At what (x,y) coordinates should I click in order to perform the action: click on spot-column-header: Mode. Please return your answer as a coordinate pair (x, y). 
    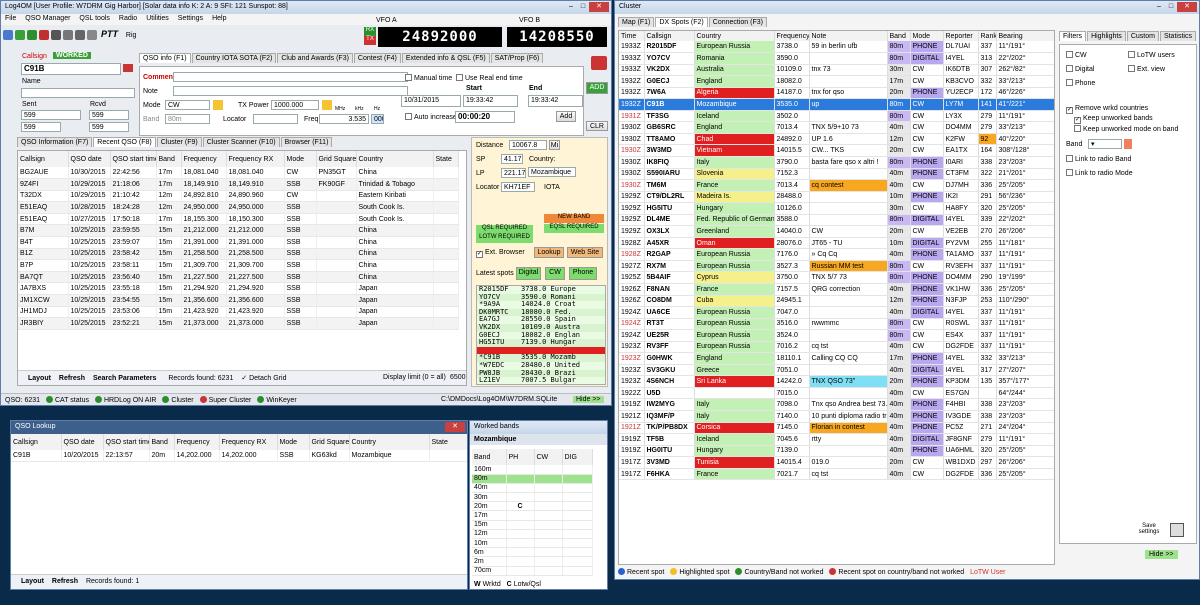
    Looking at the image, I should click on (927, 36).